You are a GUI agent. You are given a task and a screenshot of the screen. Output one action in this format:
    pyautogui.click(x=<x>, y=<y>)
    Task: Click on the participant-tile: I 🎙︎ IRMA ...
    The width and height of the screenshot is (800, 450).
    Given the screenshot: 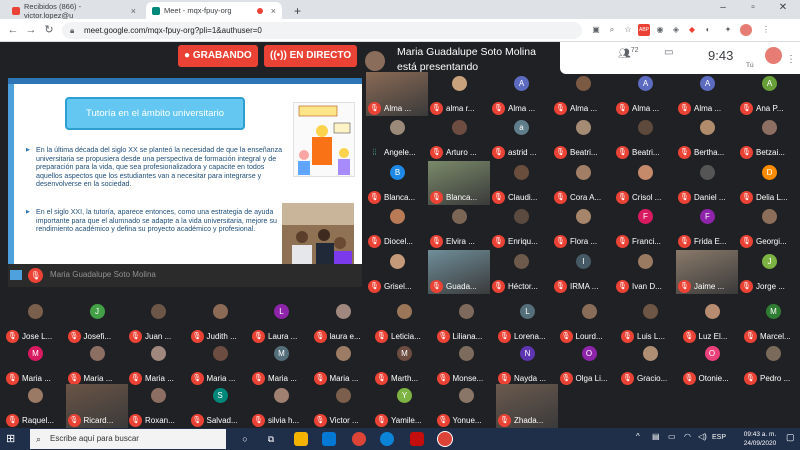 What is the action you would take?
    pyautogui.click(x=583, y=272)
    